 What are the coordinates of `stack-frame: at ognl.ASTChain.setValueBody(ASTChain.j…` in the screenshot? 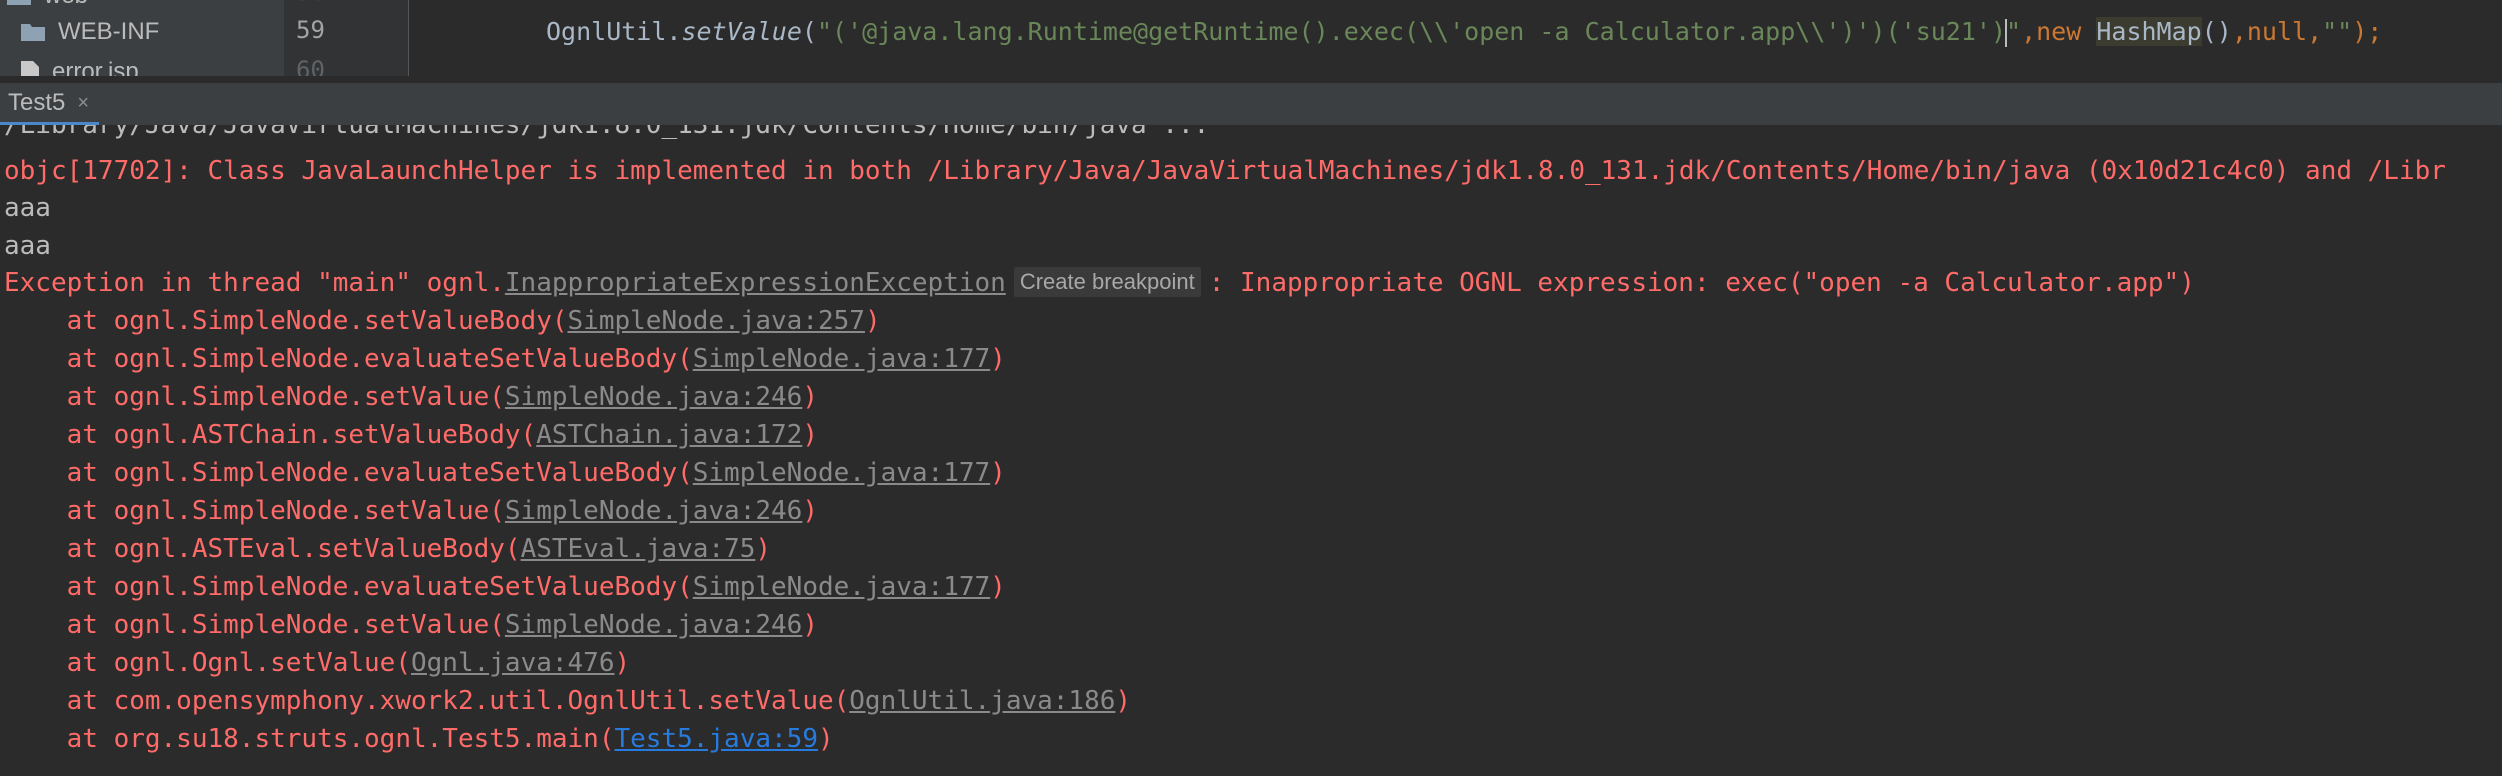 It's located at (411, 435).